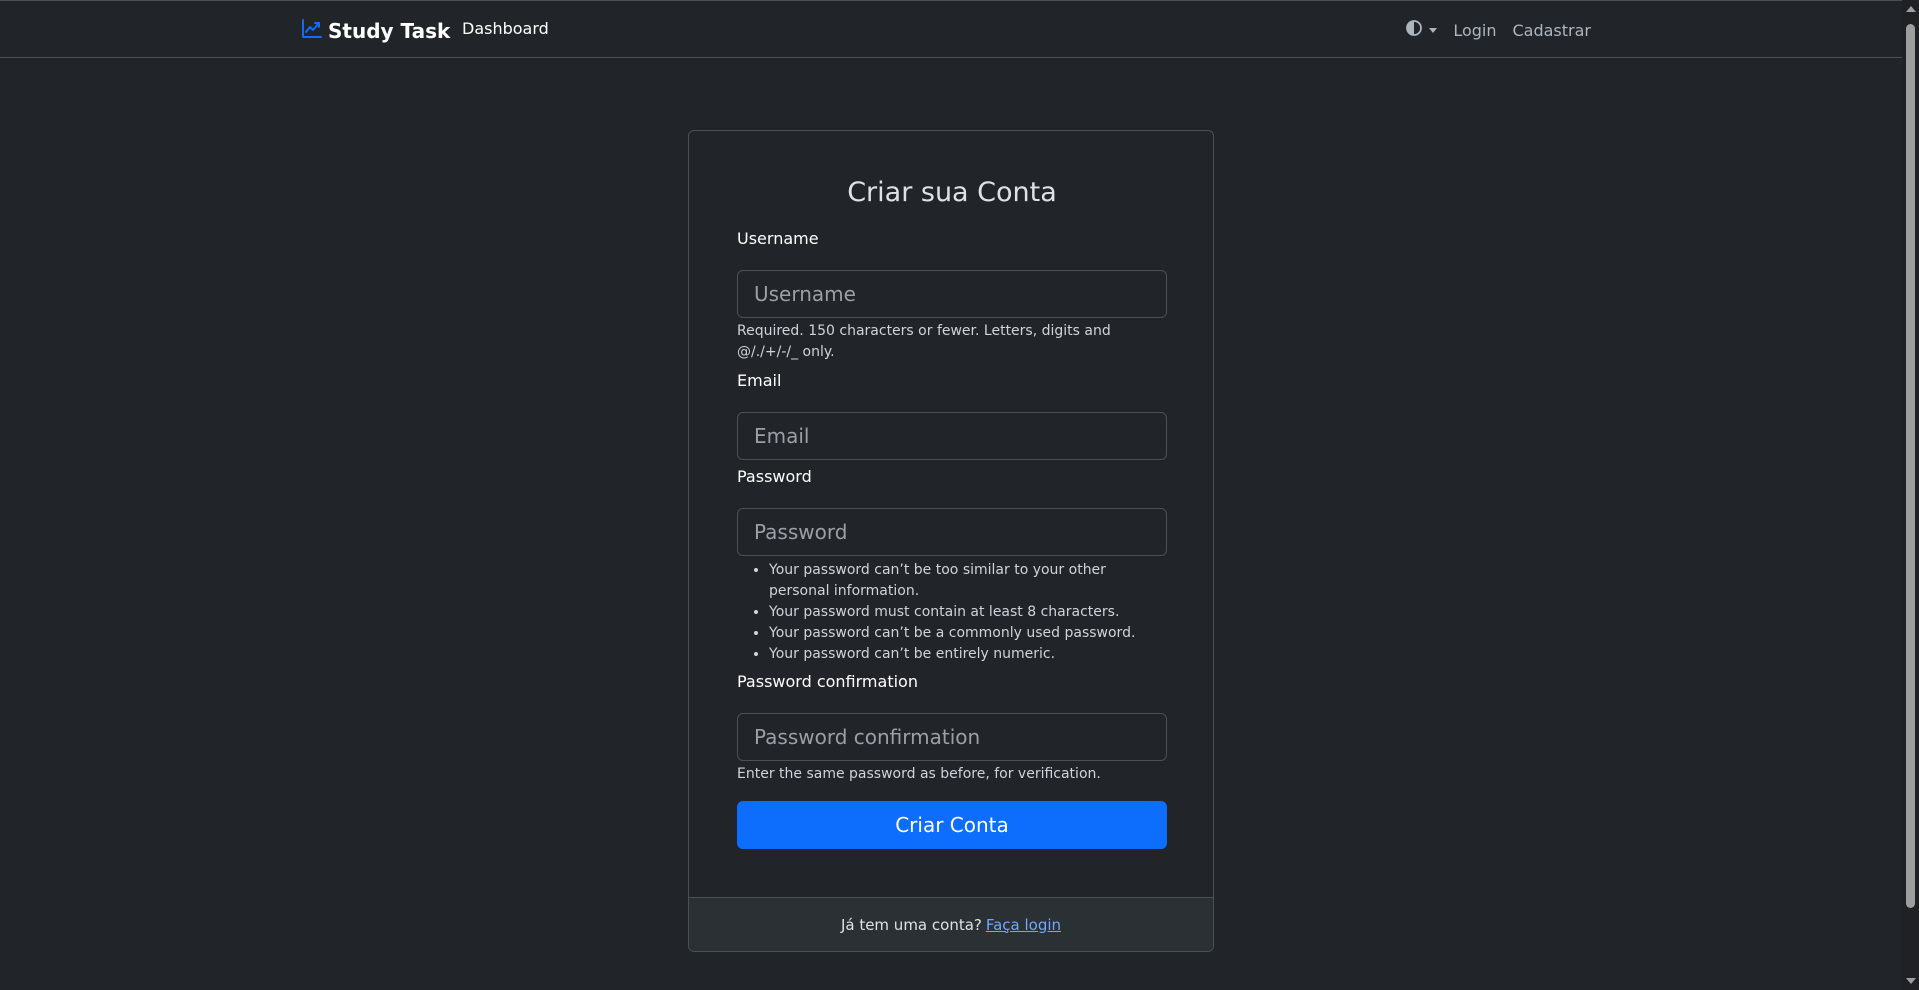  What do you see at coordinates (759, 380) in the screenshot?
I see `email-label: Email` at bounding box center [759, 380].